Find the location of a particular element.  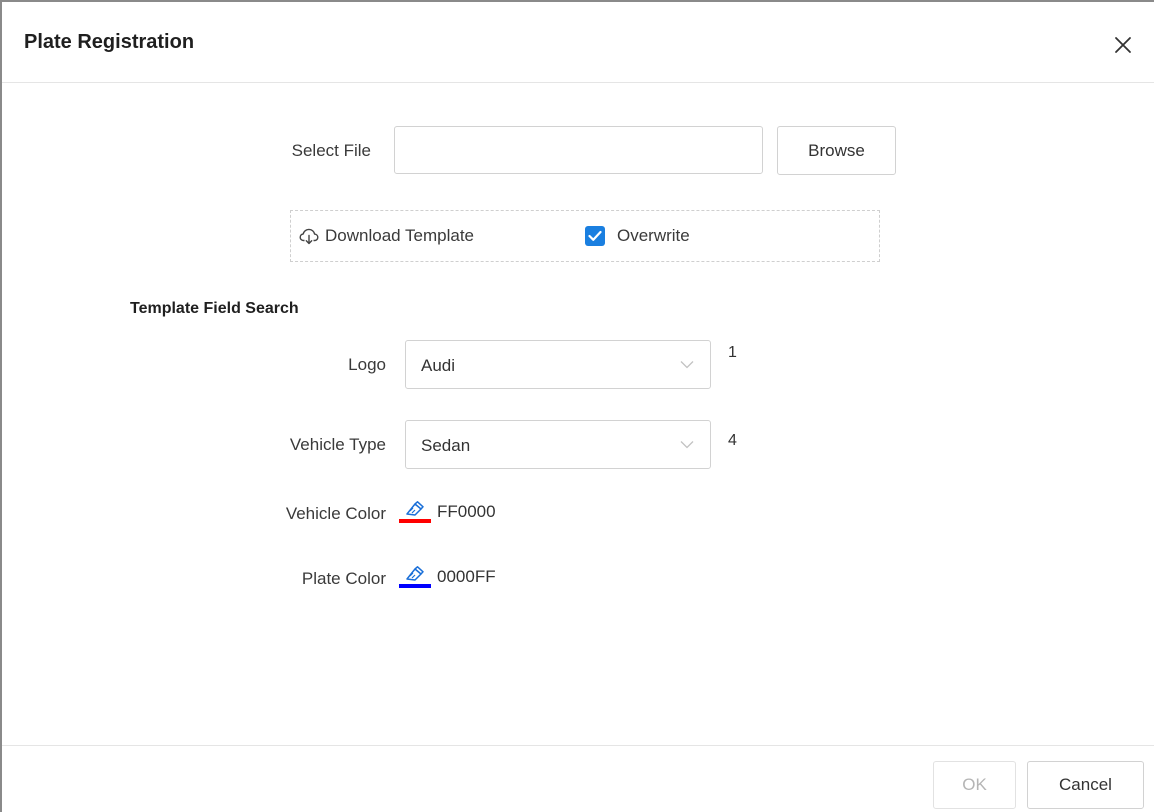

vehicle-color-row: FF0000 is located at coordinates (447, 512).